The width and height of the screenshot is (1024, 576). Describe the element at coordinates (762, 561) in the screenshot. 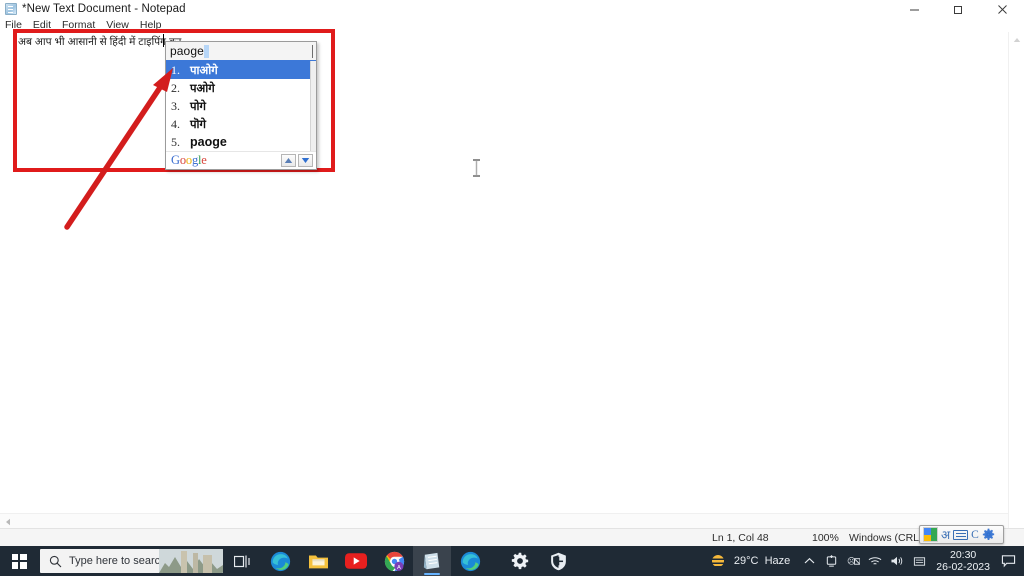

I see `weather-text: 29°C Haze` at that location.